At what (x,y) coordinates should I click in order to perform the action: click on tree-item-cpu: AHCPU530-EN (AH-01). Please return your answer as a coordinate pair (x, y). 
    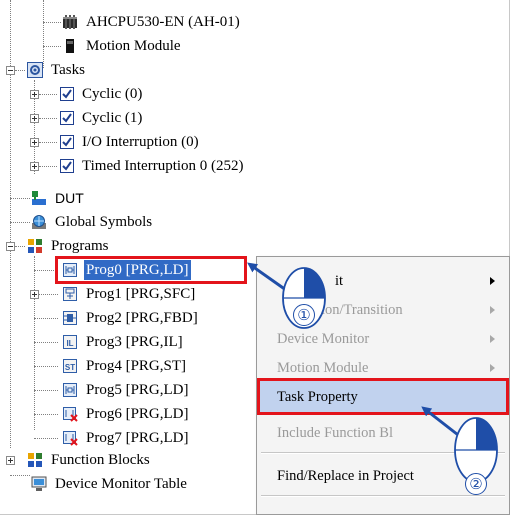
    Looking at the image, I should click on (152, 22).